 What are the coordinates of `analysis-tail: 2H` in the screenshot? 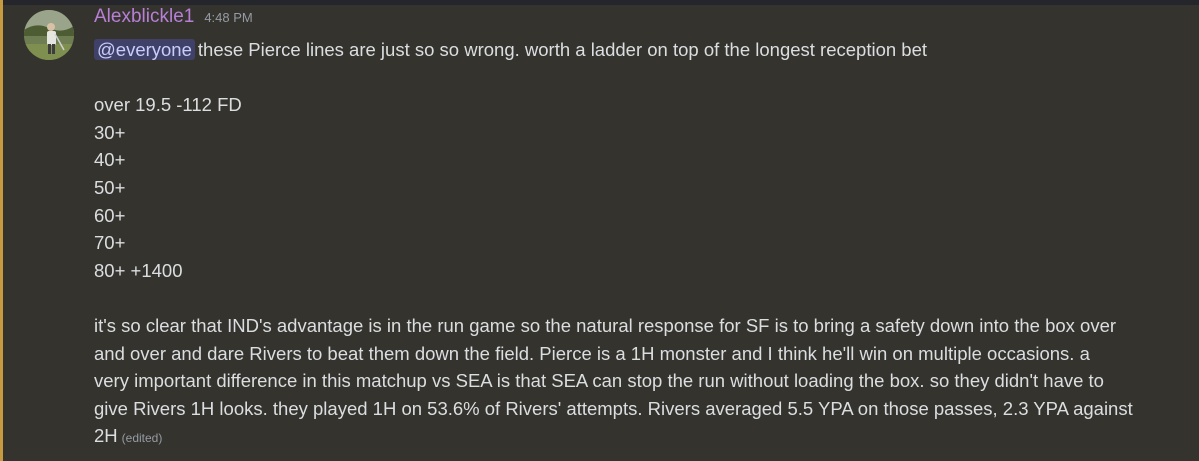 It's located at (106, 436).